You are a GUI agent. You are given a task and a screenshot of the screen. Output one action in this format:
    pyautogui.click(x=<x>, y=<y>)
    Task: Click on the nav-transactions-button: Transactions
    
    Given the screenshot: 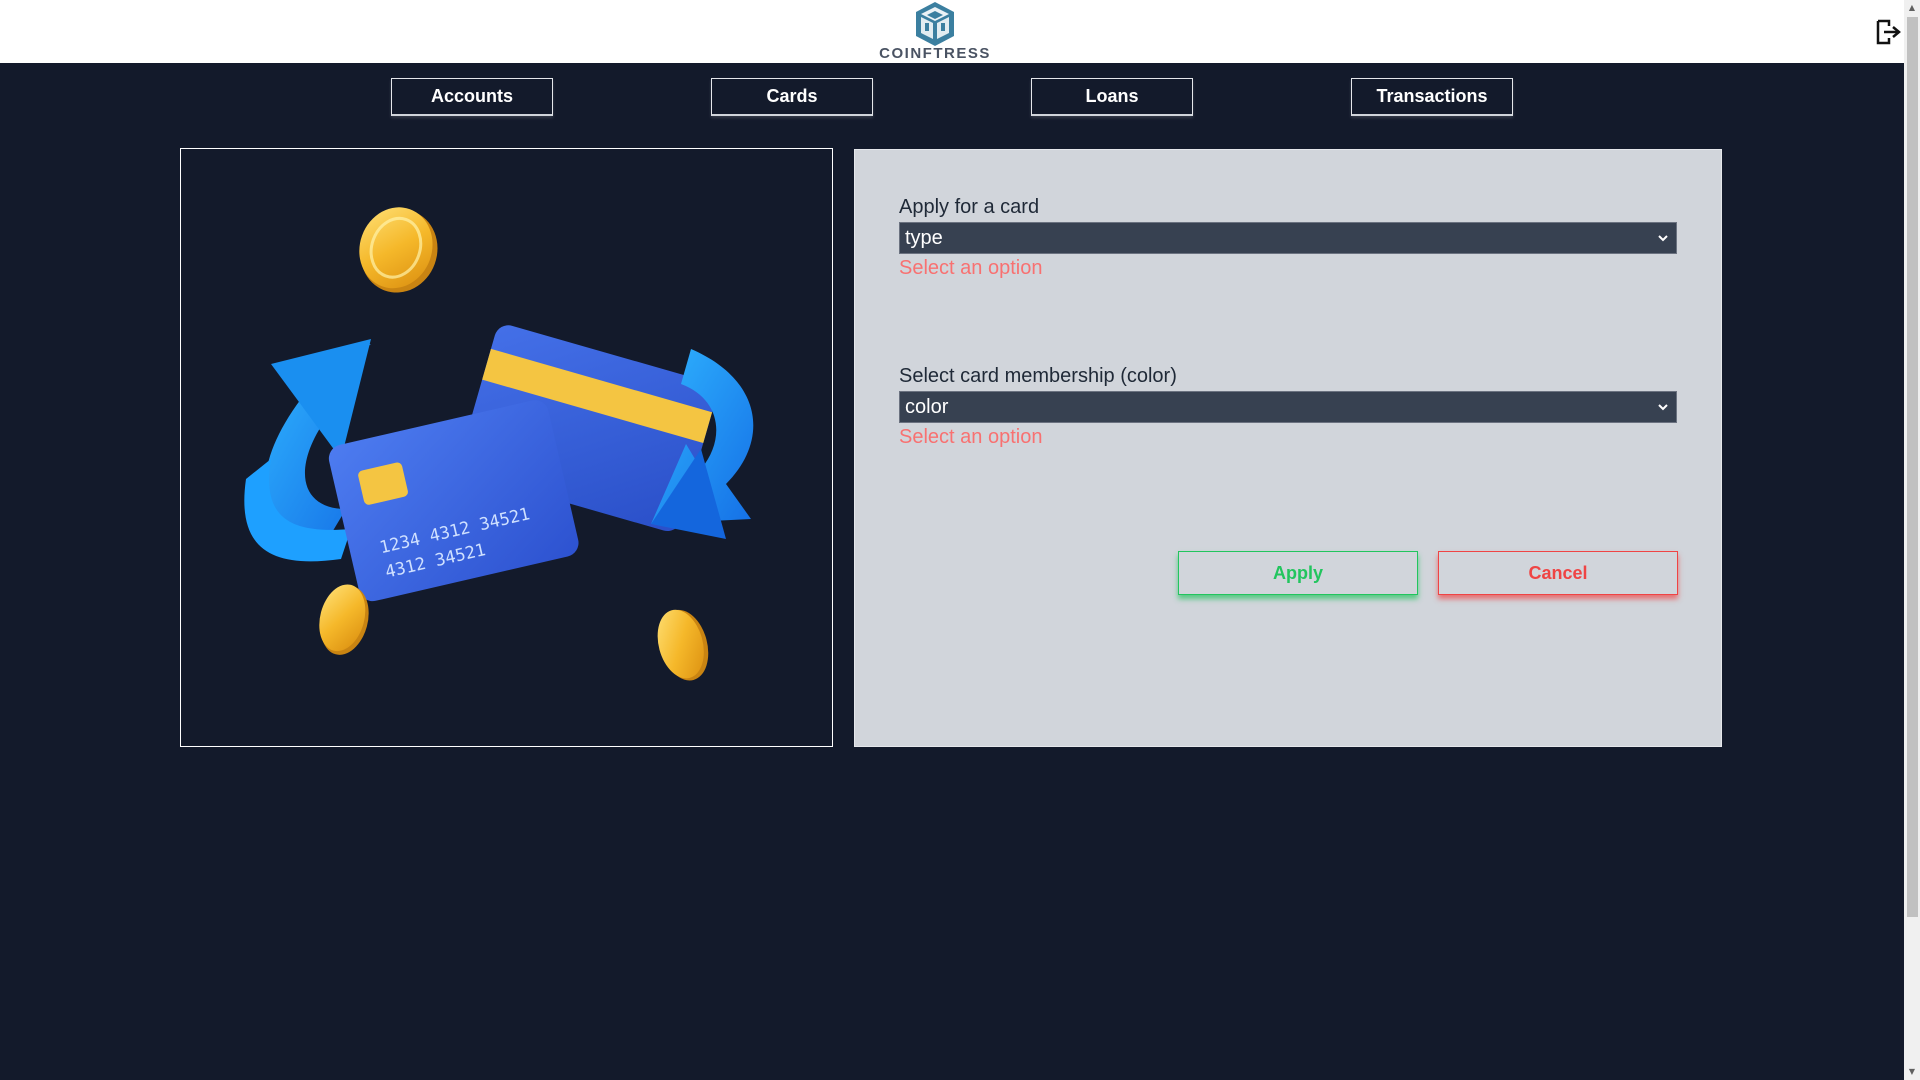 What is the action you would take?
    pyautogui.click(x=1432, y=97)
    